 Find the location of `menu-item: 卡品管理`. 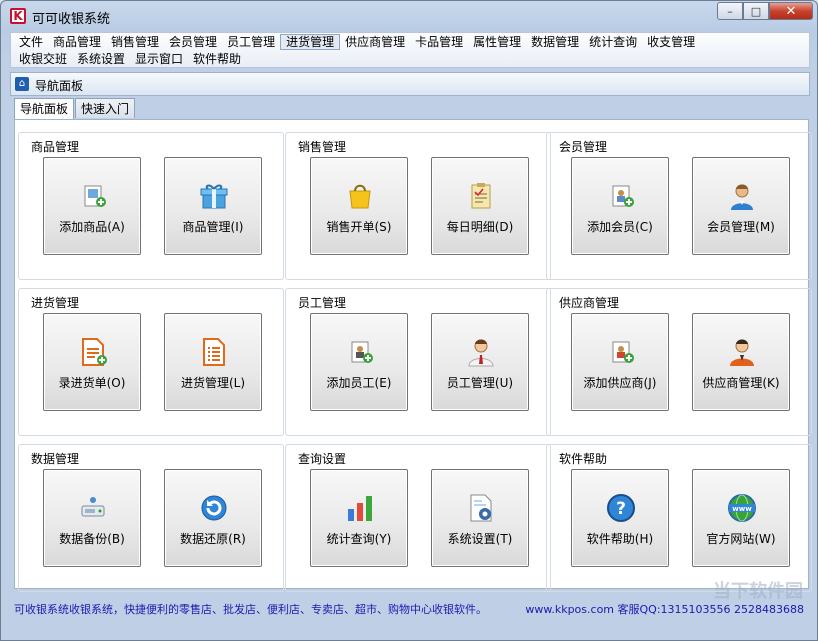

menu-item: 卡品管理 is located at coordinates (439, 42).